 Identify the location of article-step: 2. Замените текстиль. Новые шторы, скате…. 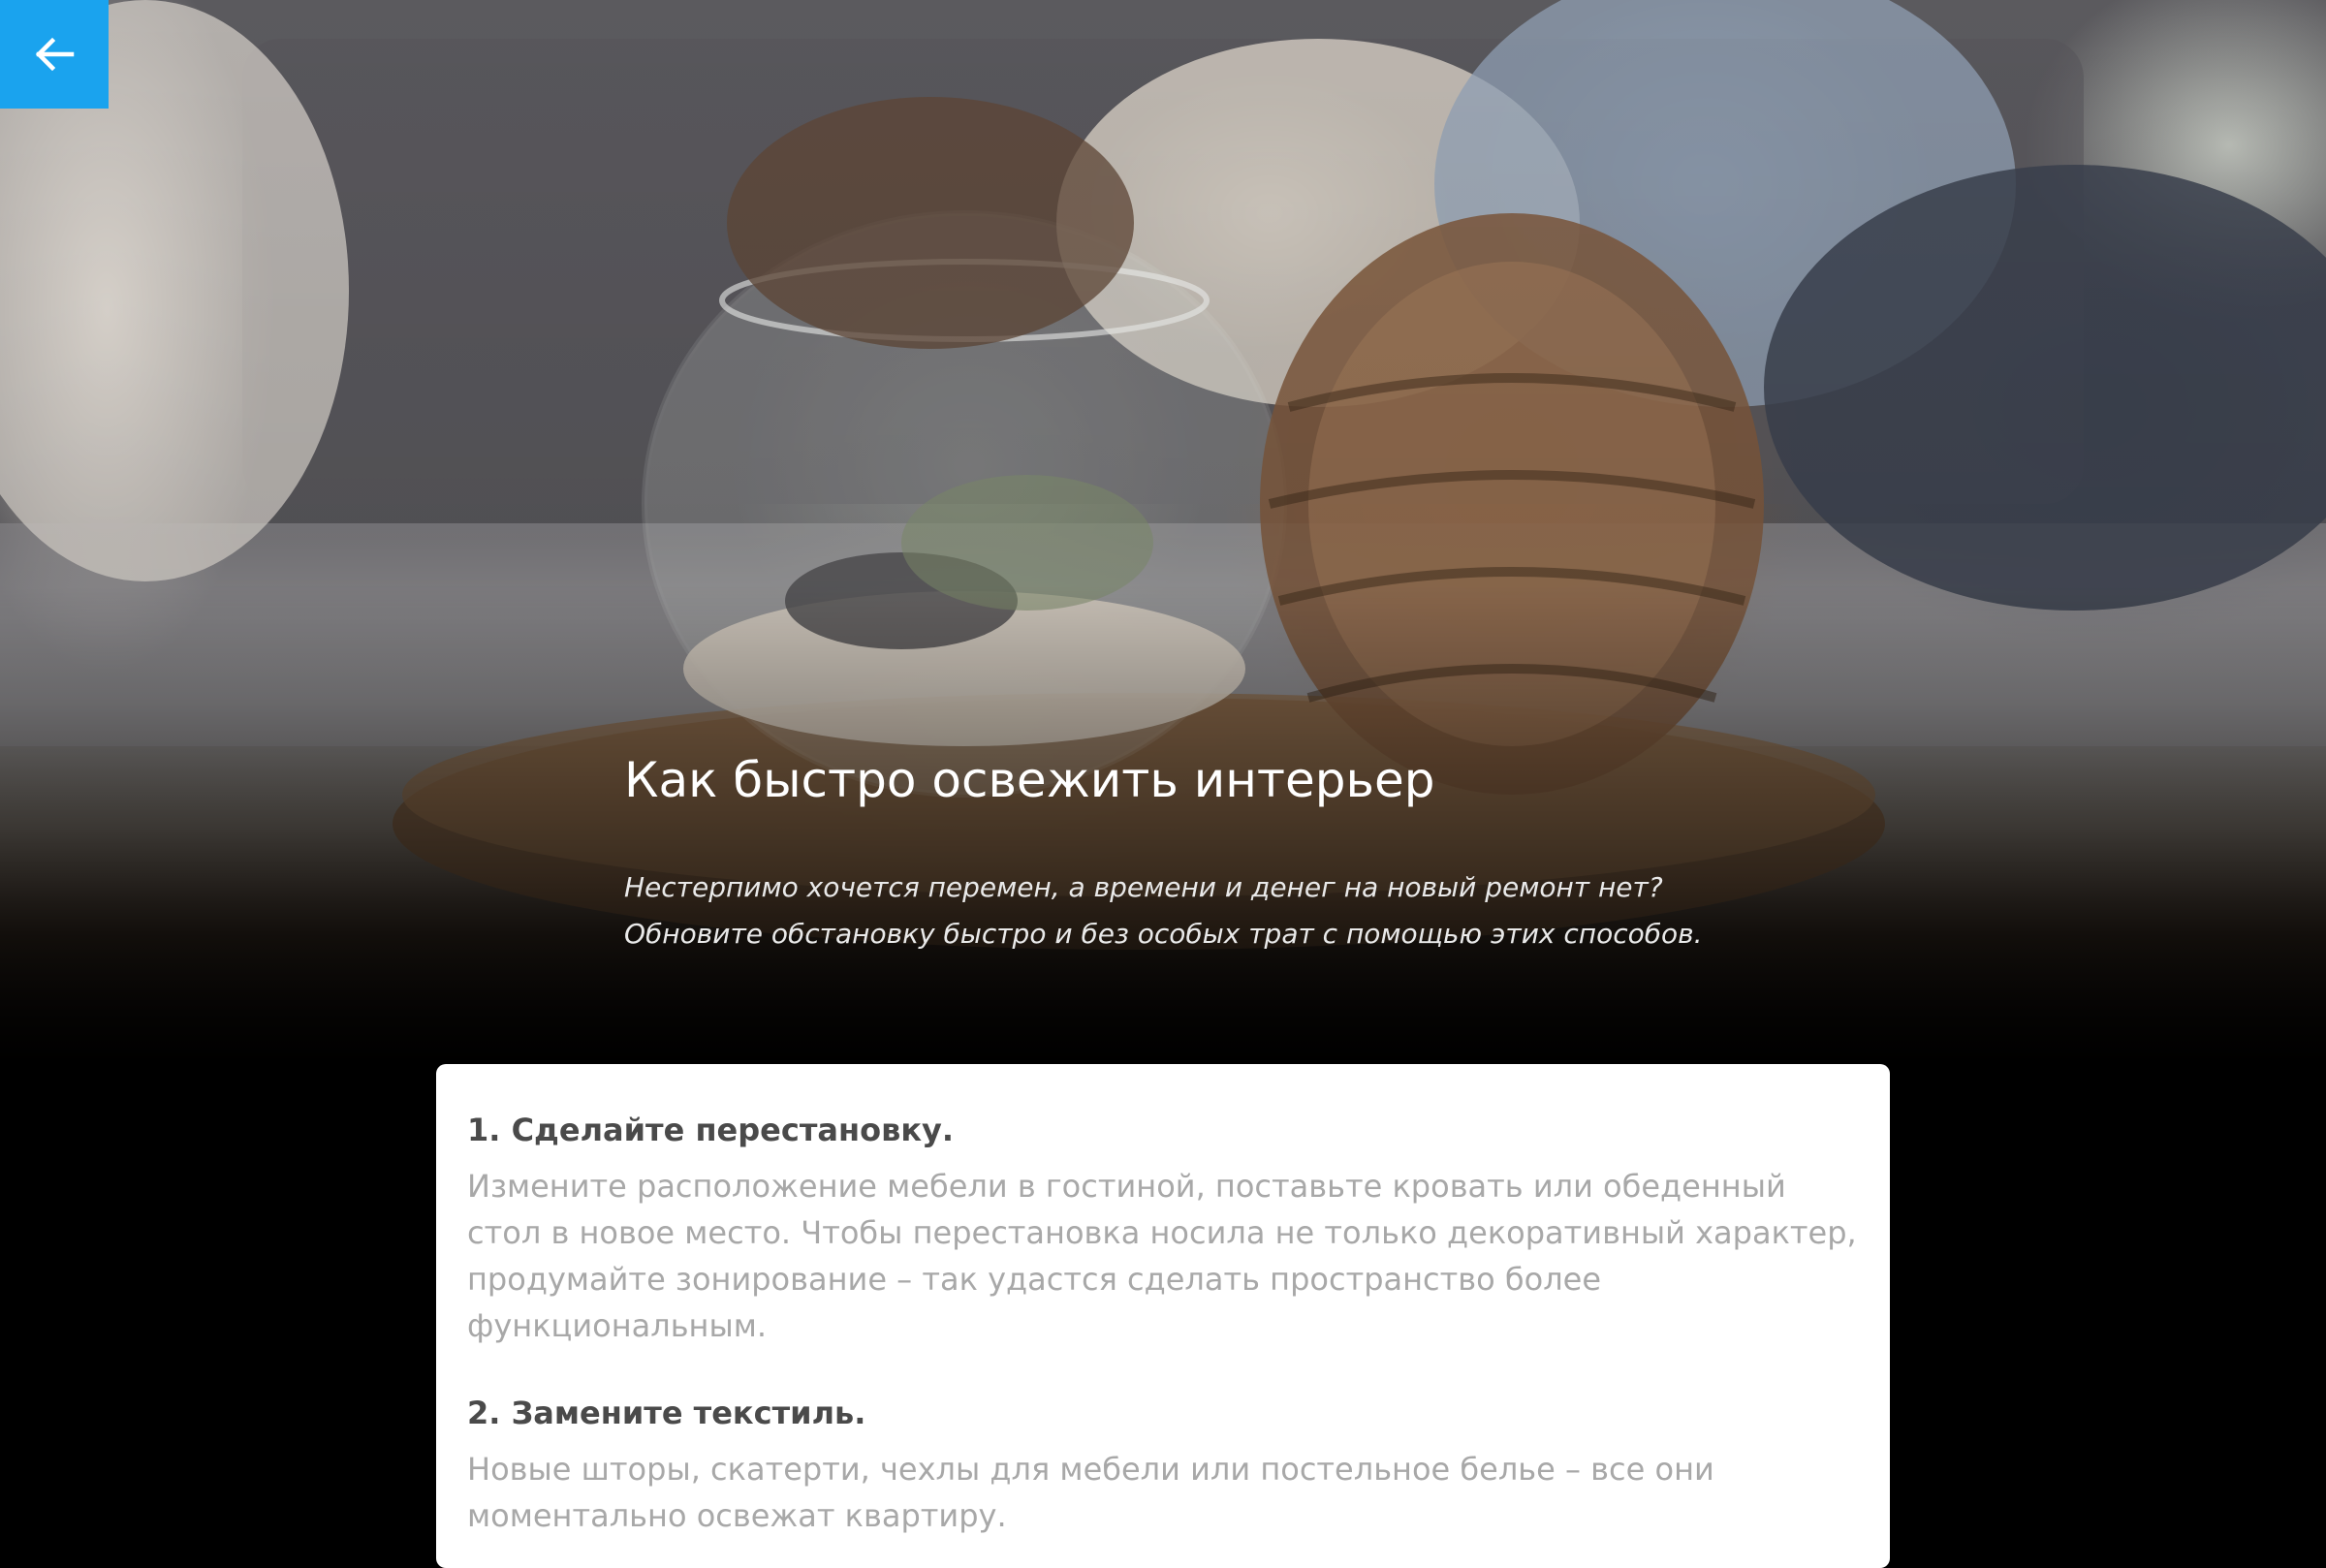
(1163, 1464).